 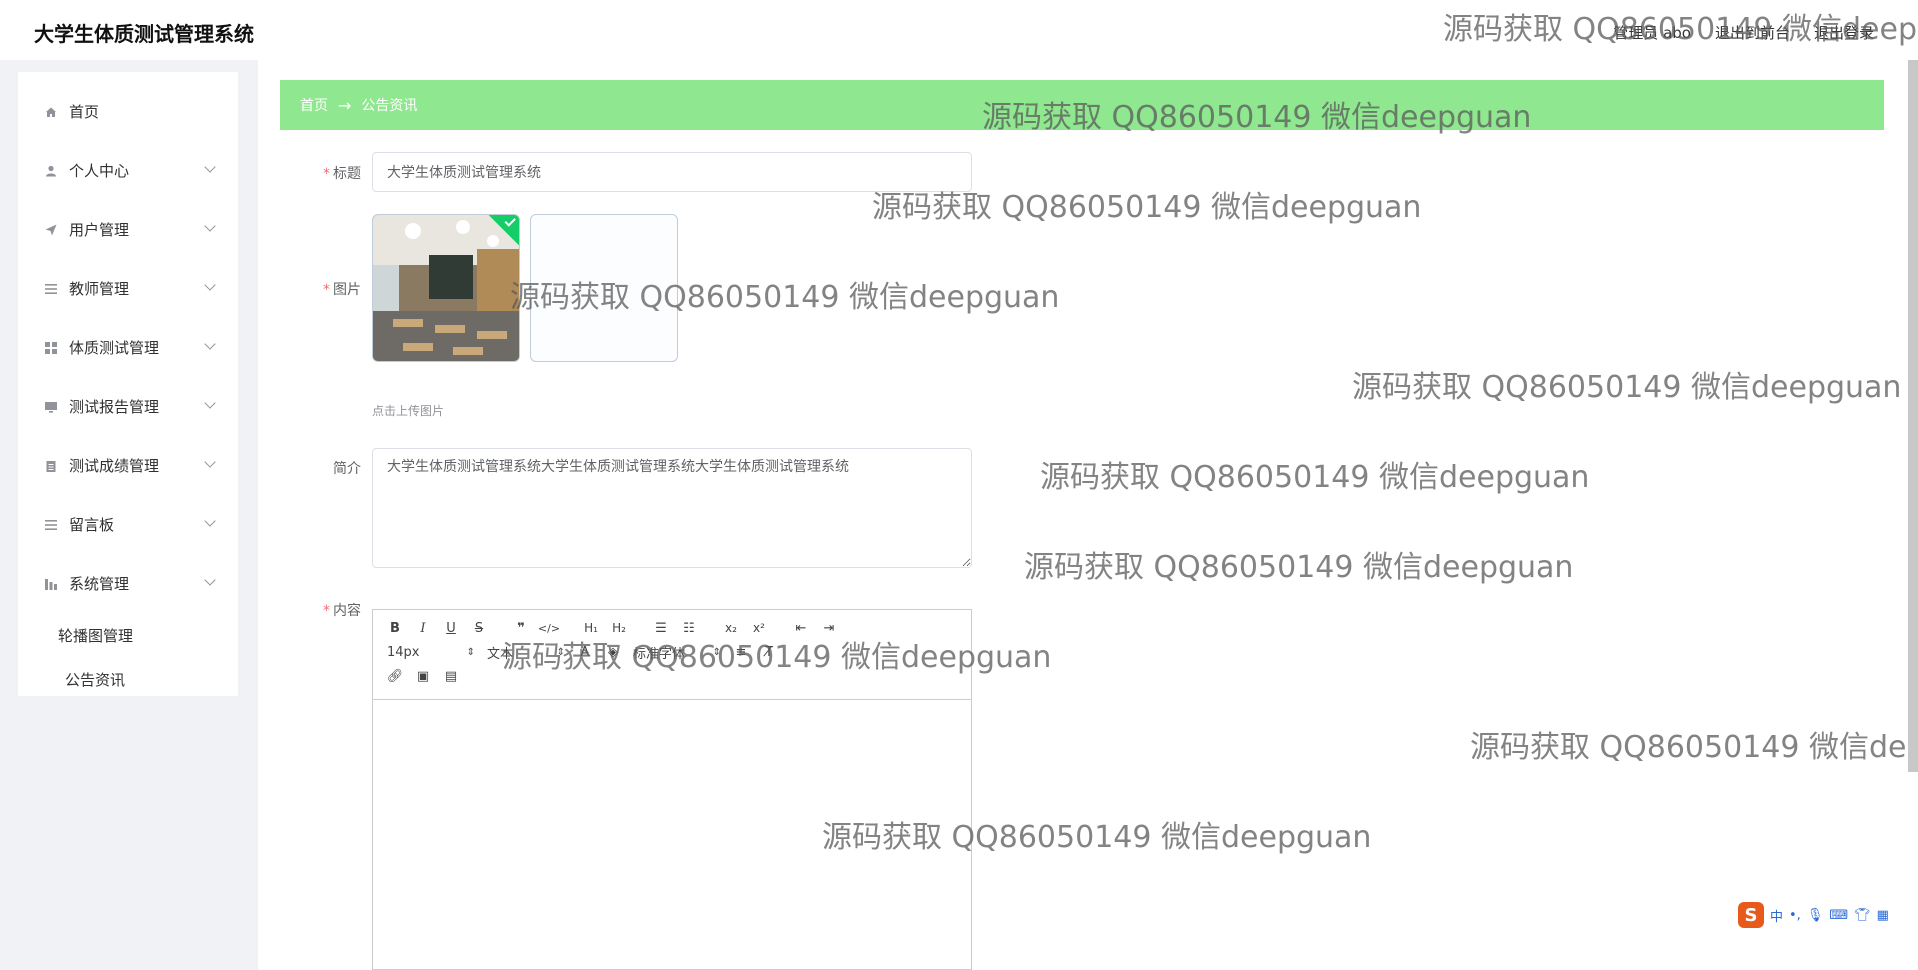 I want to click on indent-icon: ⇥, so click(x=829, y=628).